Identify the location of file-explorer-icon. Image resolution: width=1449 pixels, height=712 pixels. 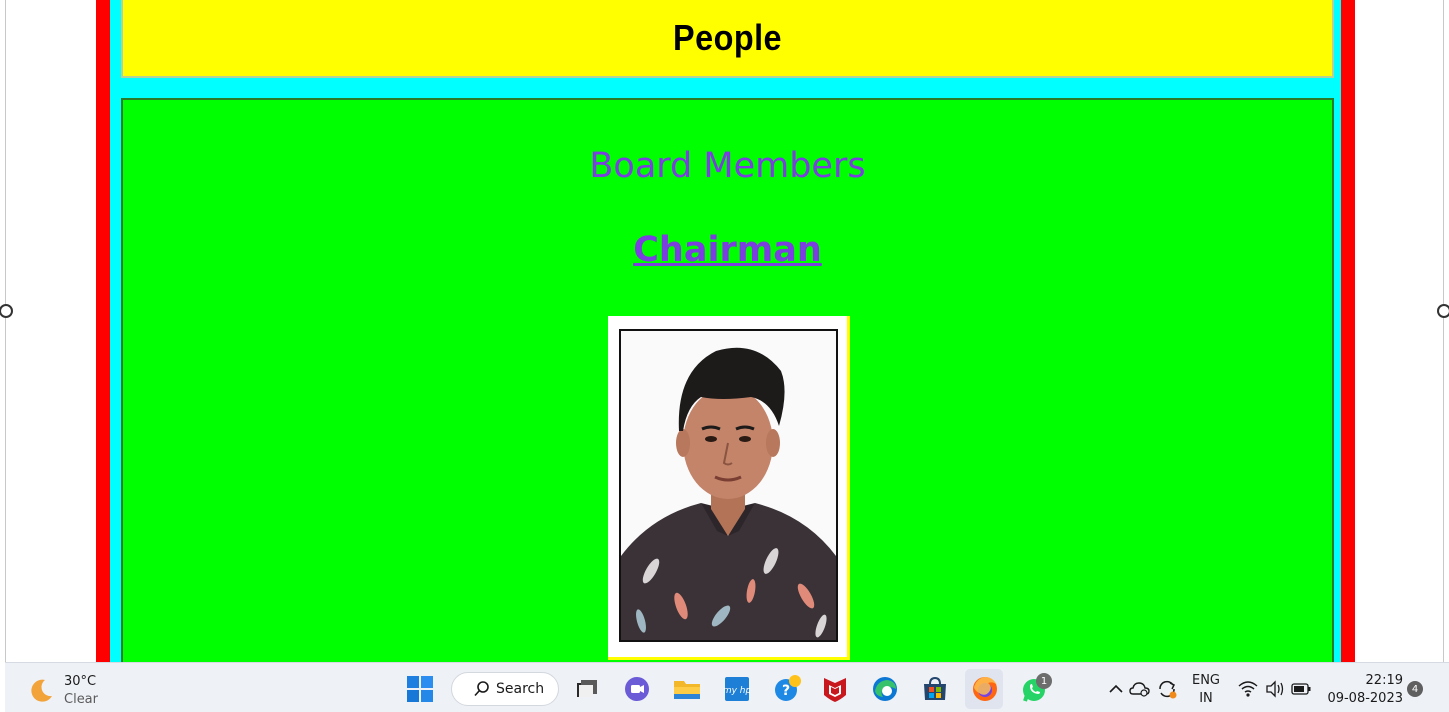
(687, 689).